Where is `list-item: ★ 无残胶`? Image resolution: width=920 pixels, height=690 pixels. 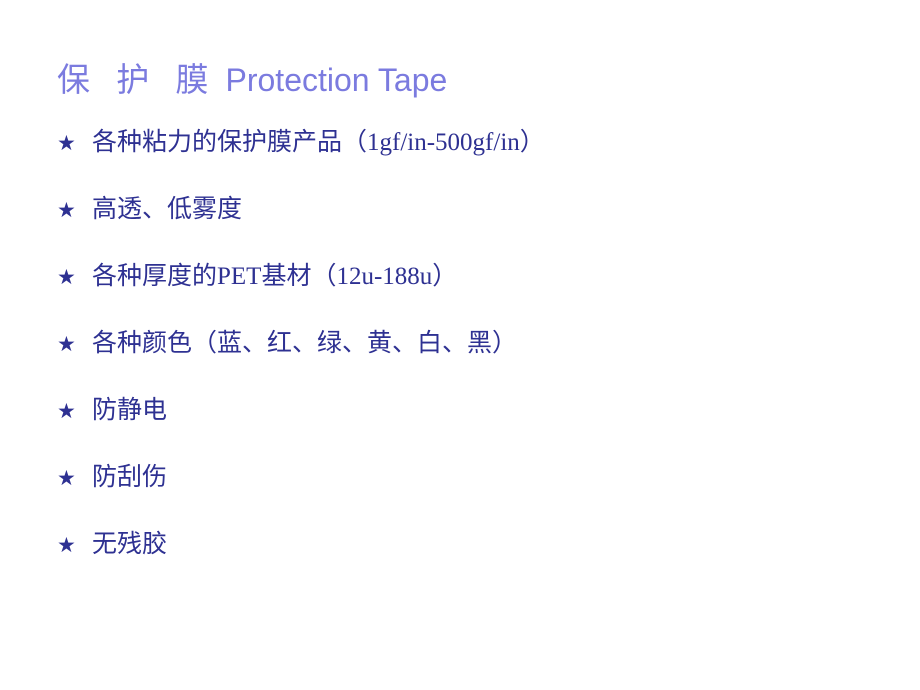
list-item: ★ 无残胶 is located at coordinates (467, 561).